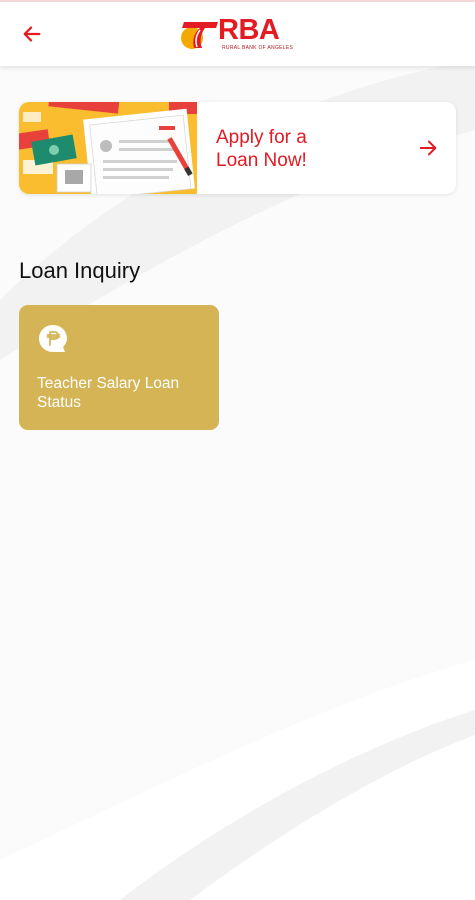 The height and width of the screenshot is (900, 475). I want to click on apply-line-2: Loan Now!, so click(261, 160).